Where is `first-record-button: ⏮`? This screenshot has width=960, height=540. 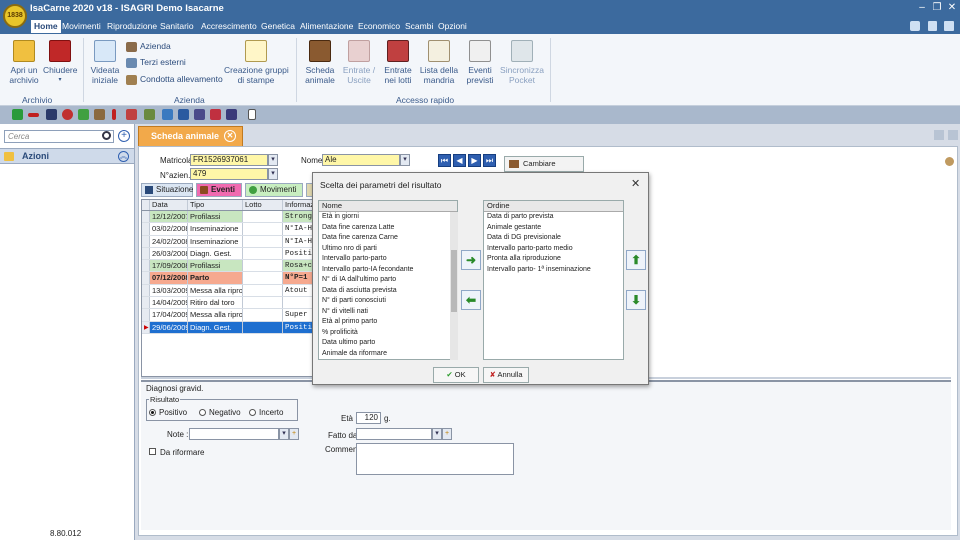 first-record-button: ⏮ is located at coordinates (444, 160).